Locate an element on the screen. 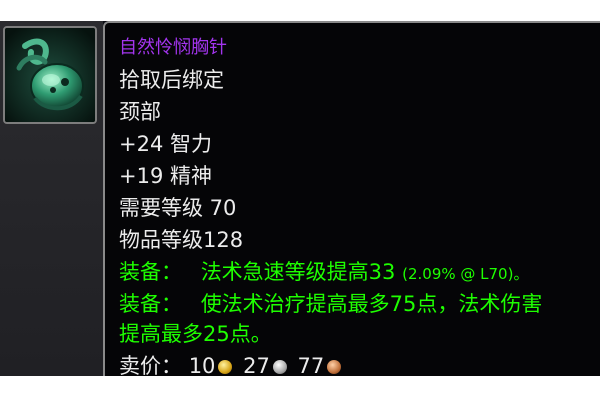  silver-coin-icon is located at coordinates (279, 367).